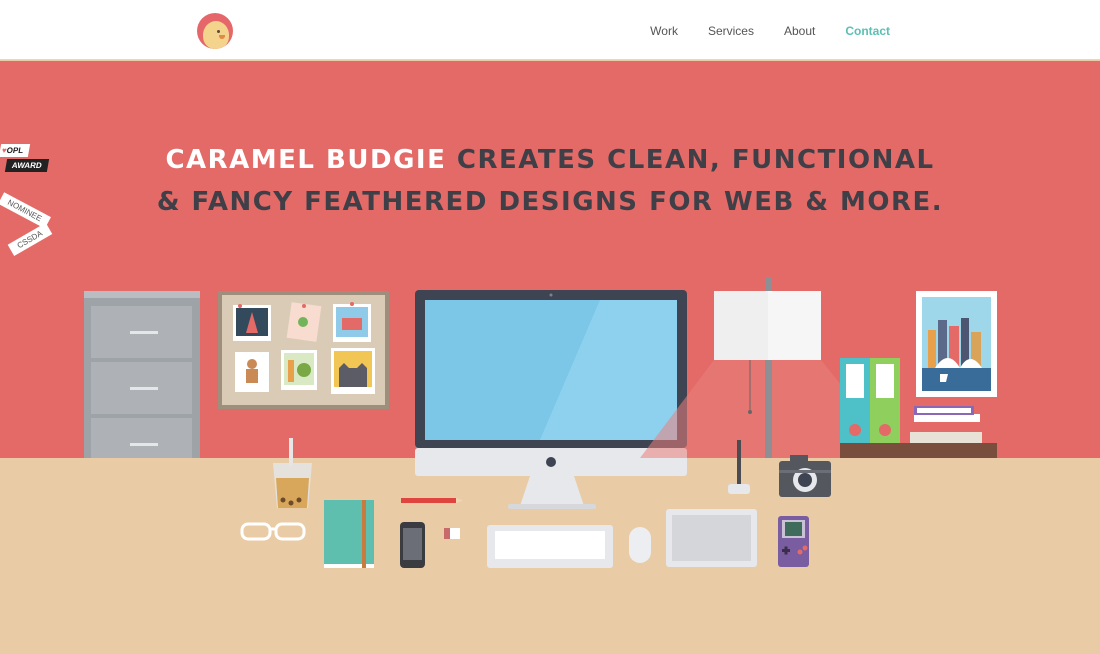 This screenshot has width=1100, height=654. What do you see at coordinates (142, 374) in the screenshot?
I see `filing-cabinet-icon` at bounding box center [142, 374].